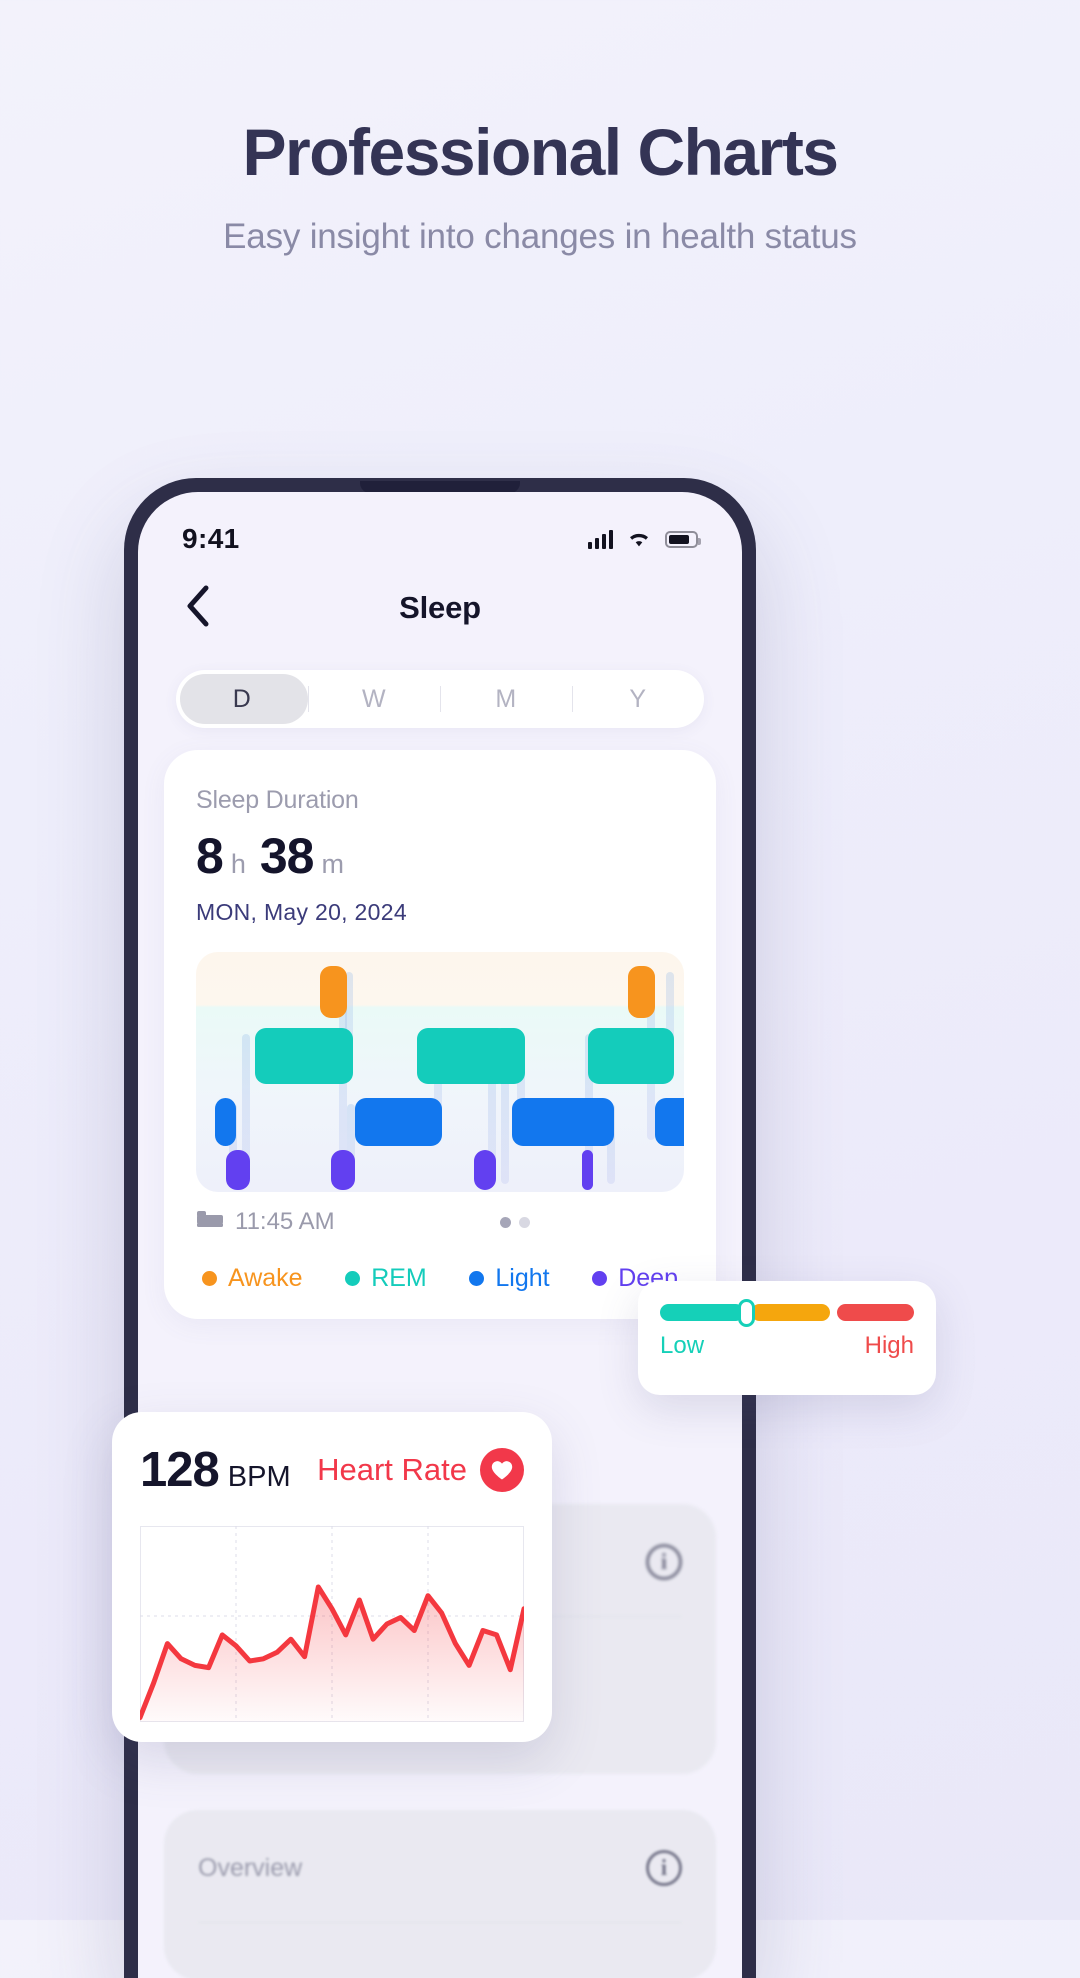  I want to click on battery-icon, so click(683, 539).